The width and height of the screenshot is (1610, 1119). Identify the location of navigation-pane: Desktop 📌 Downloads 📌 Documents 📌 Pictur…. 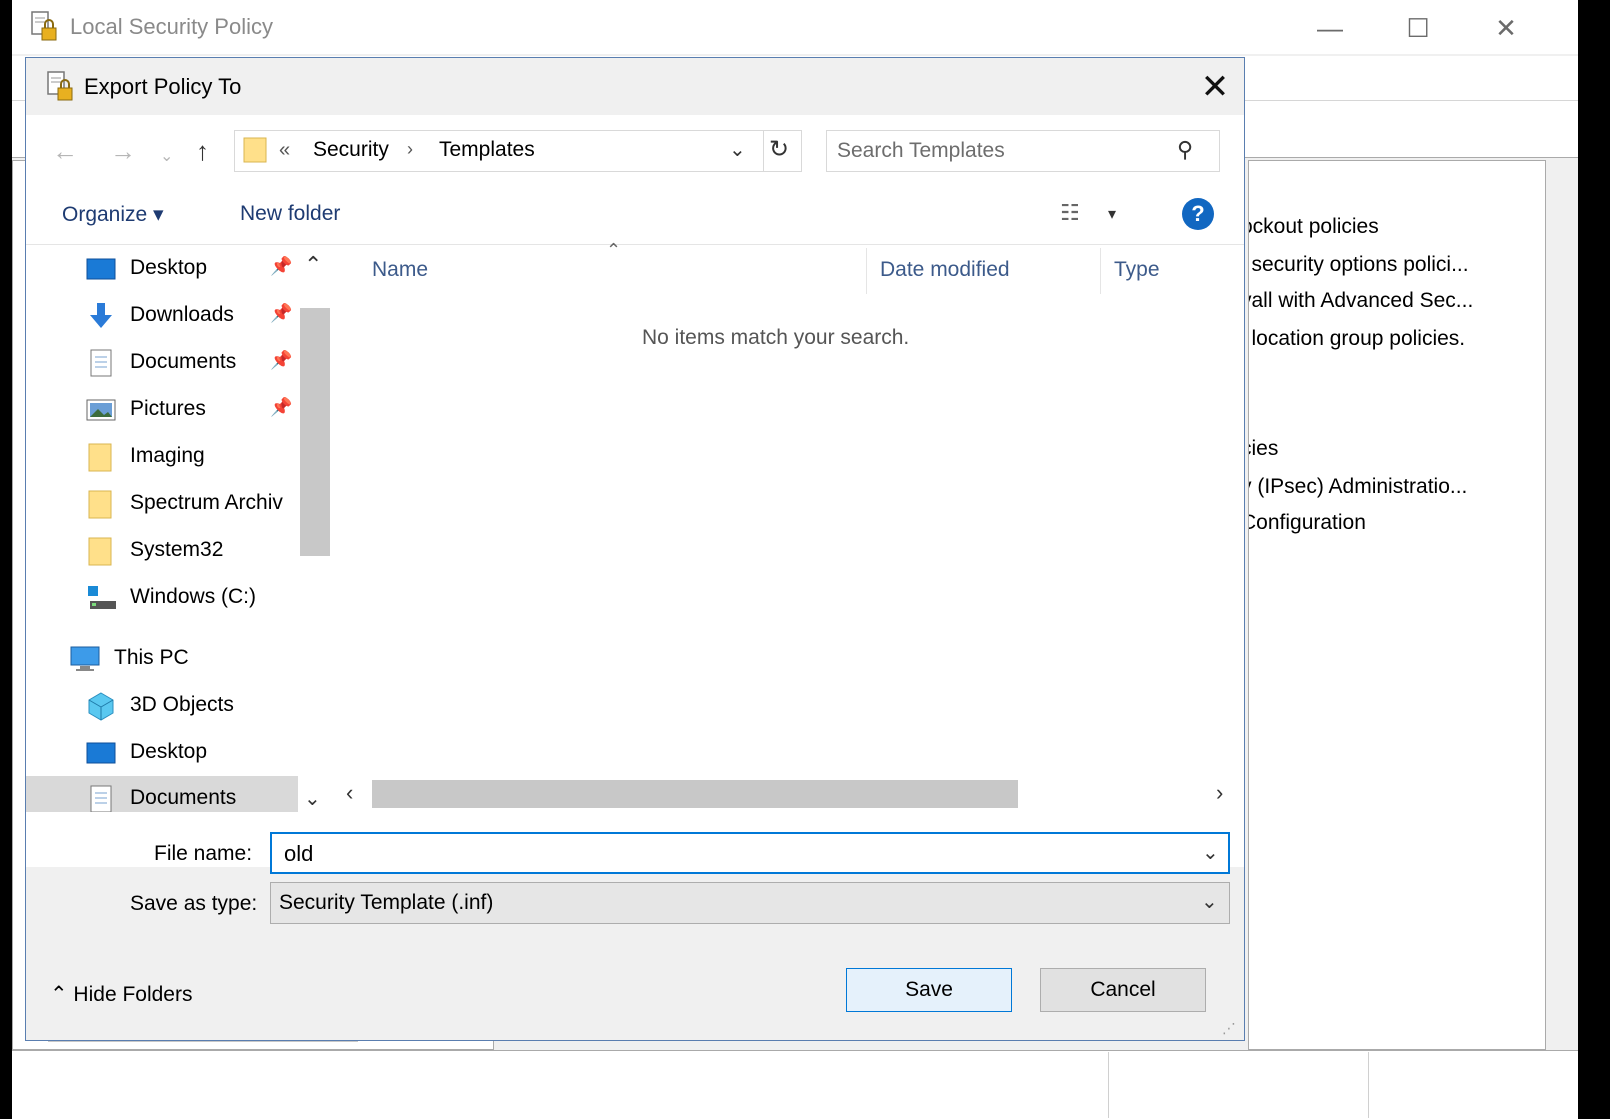
(178, 529).